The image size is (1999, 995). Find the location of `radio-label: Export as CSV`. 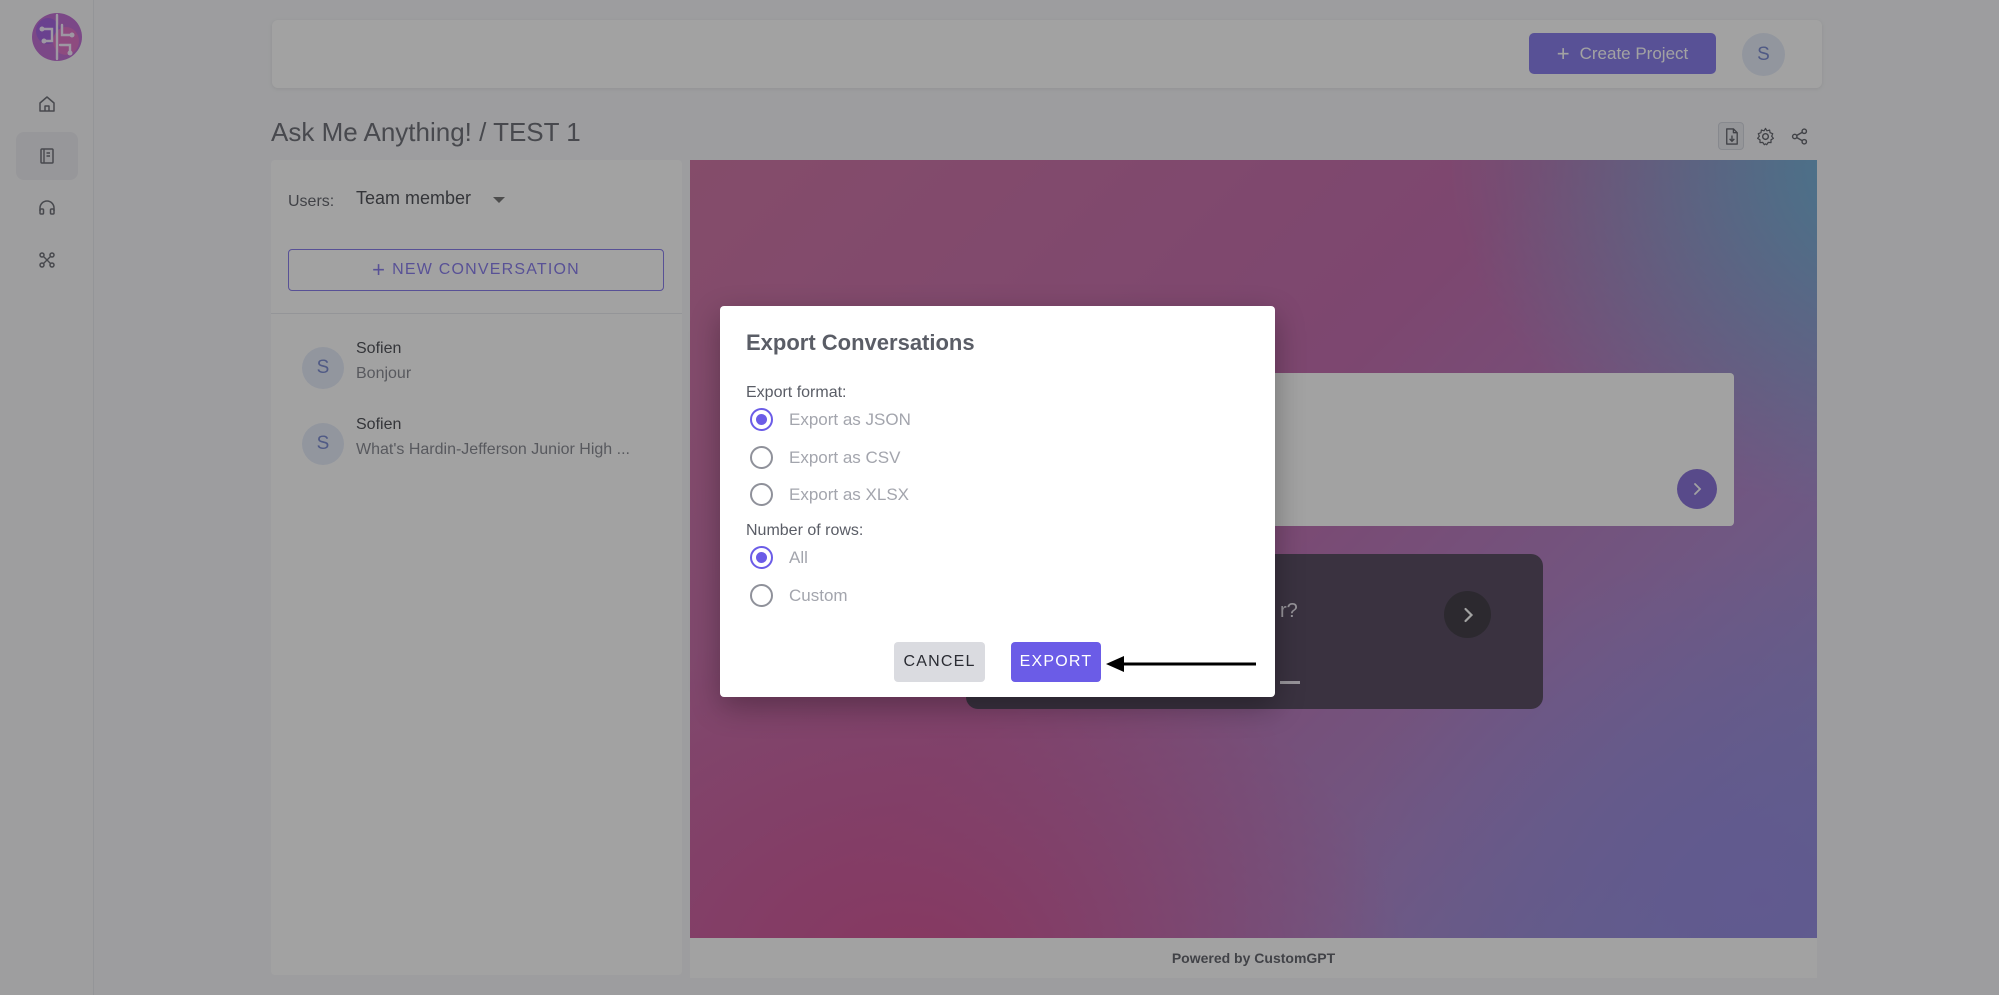

radio-label: Export as CSV is located at coordinates (845, 457).